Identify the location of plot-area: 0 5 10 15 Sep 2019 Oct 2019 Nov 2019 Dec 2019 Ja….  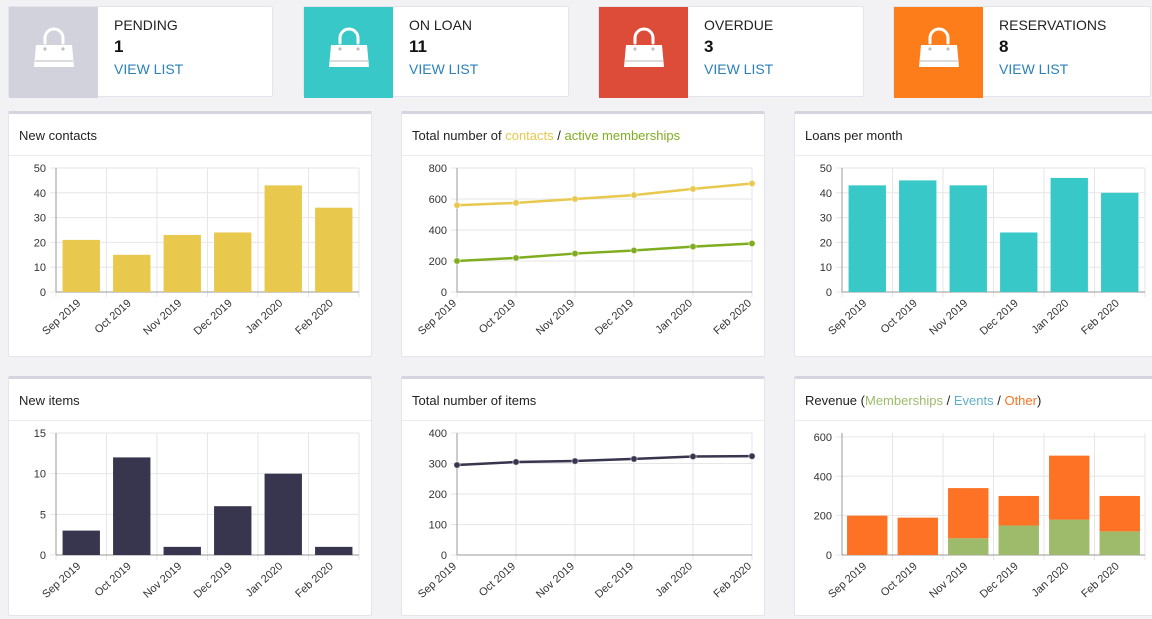
(197, 514).